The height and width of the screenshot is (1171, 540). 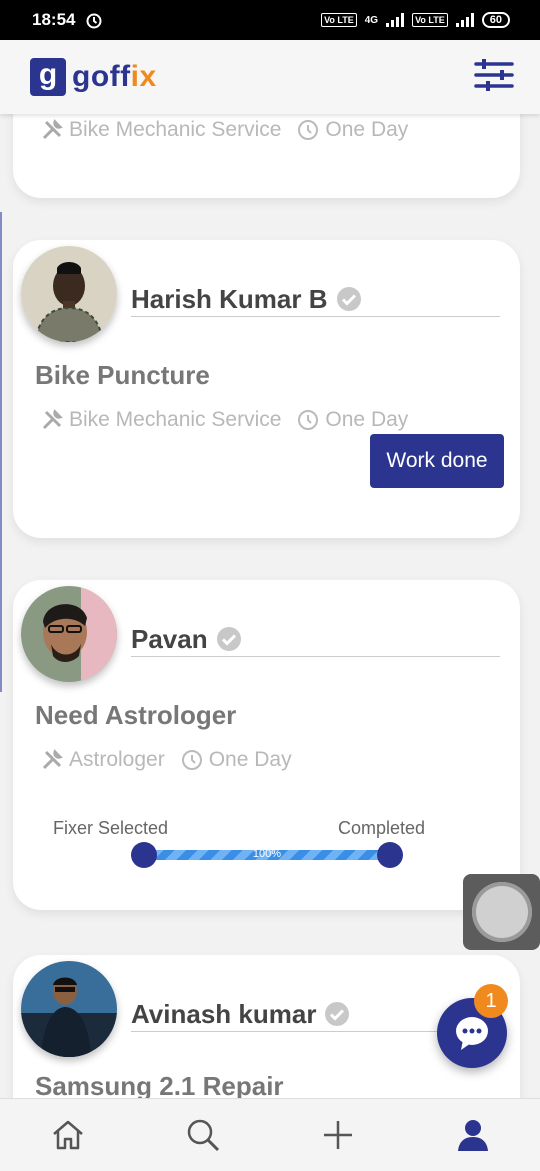 I want to click on profile-icon, so click(x=472, y=1135).